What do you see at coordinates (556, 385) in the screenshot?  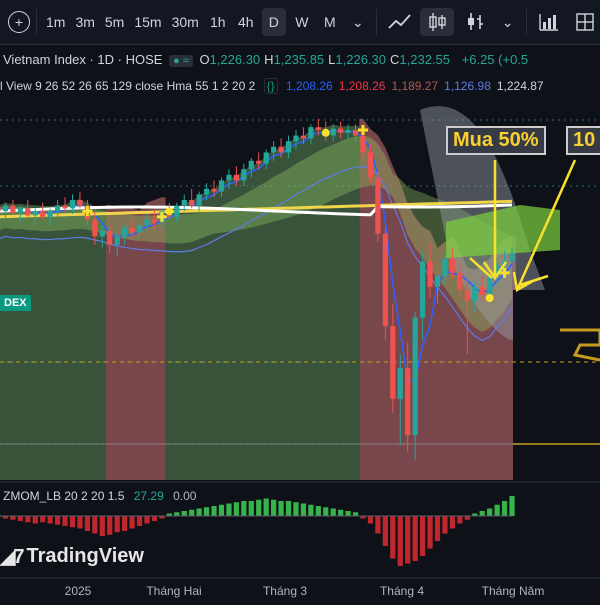 I see `future-panel` at bounding box center [556, 385].